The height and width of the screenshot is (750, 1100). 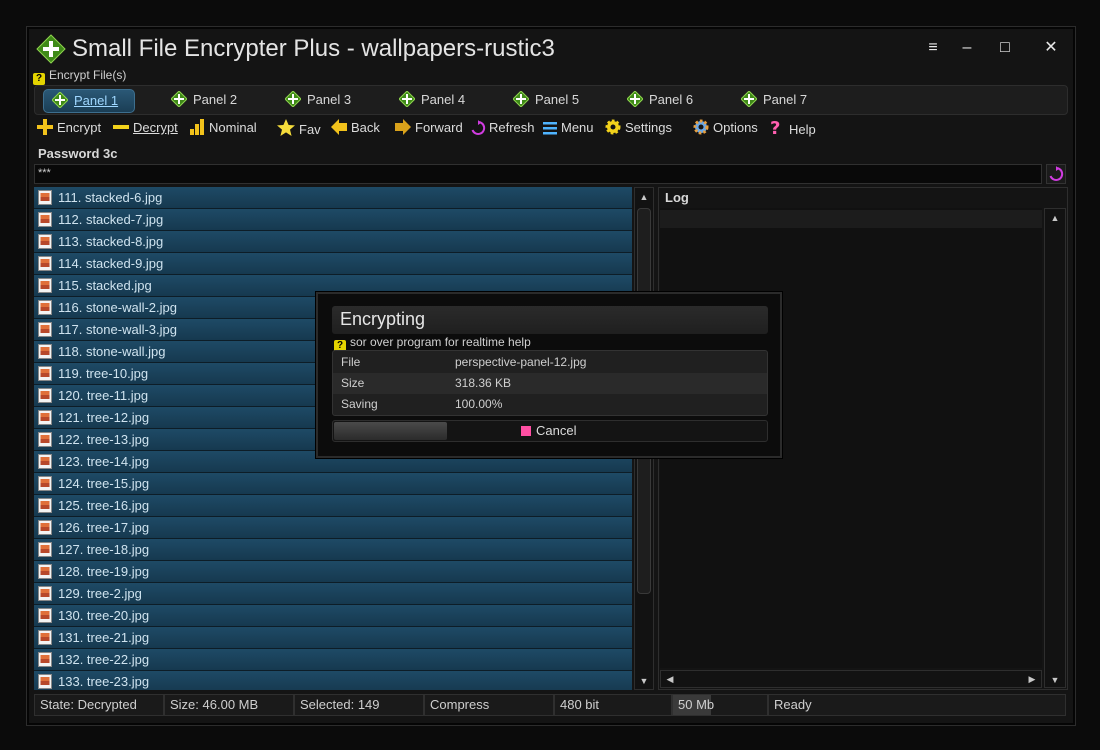 I want to click on nominal-label: Nominal, so click(x=233, y=127).